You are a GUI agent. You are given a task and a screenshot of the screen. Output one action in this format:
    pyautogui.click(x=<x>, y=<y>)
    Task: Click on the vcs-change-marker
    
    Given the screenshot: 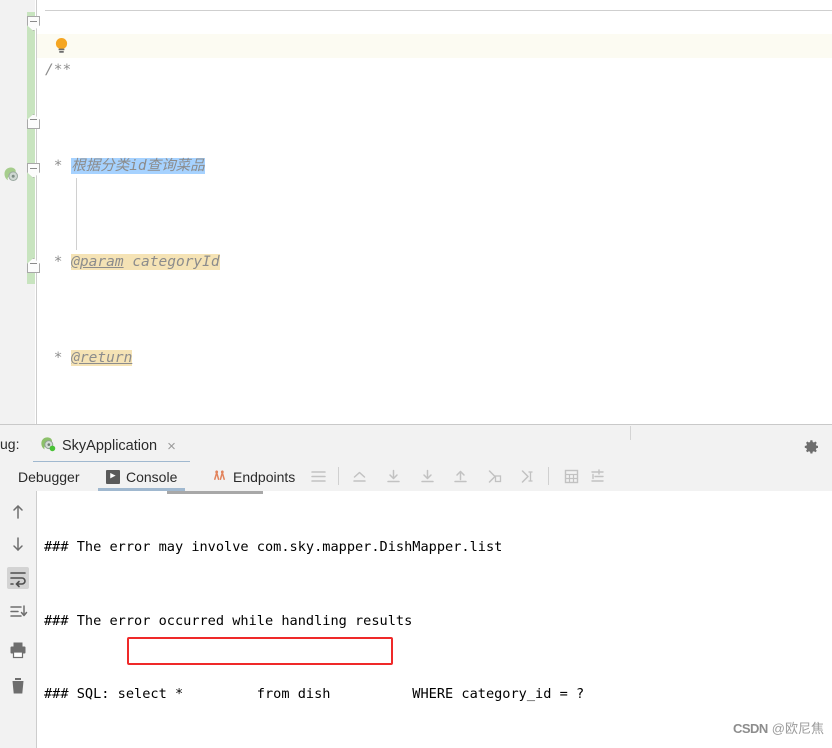 What is the action you would take?
    pyautogui.click(x=31, y=148)
    